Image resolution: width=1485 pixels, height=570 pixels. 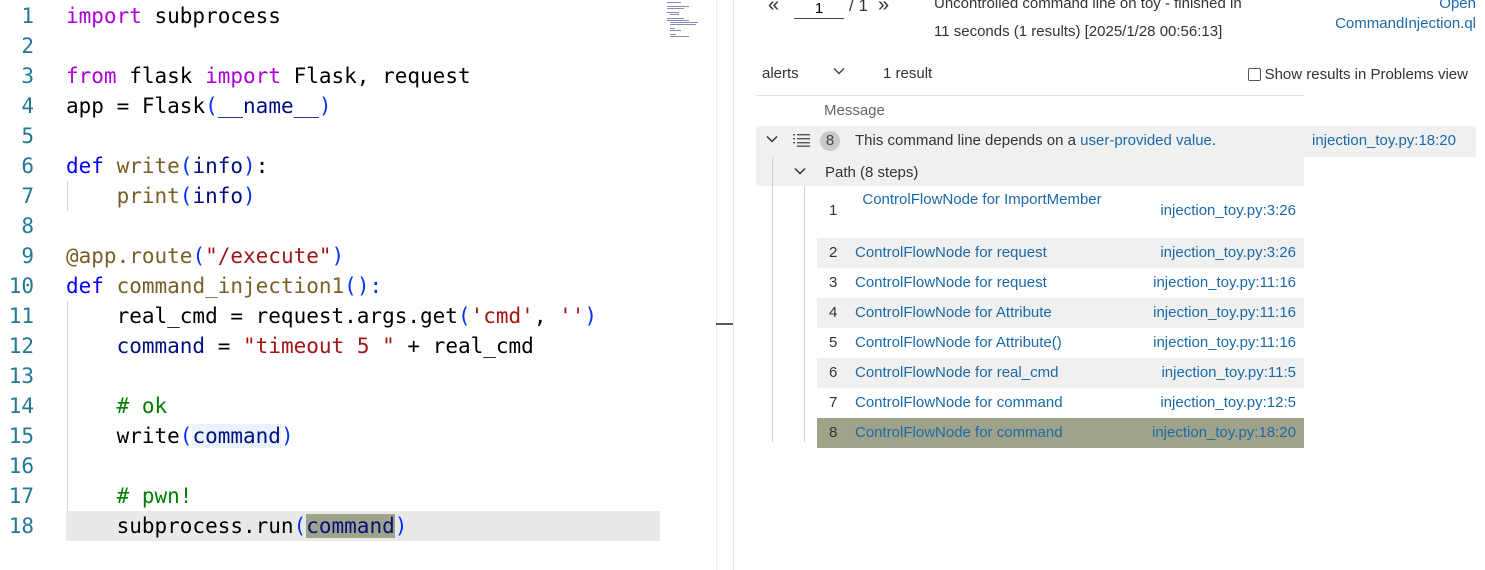 I want to click on code-text: # pwn!, so click(x=129, y=496).